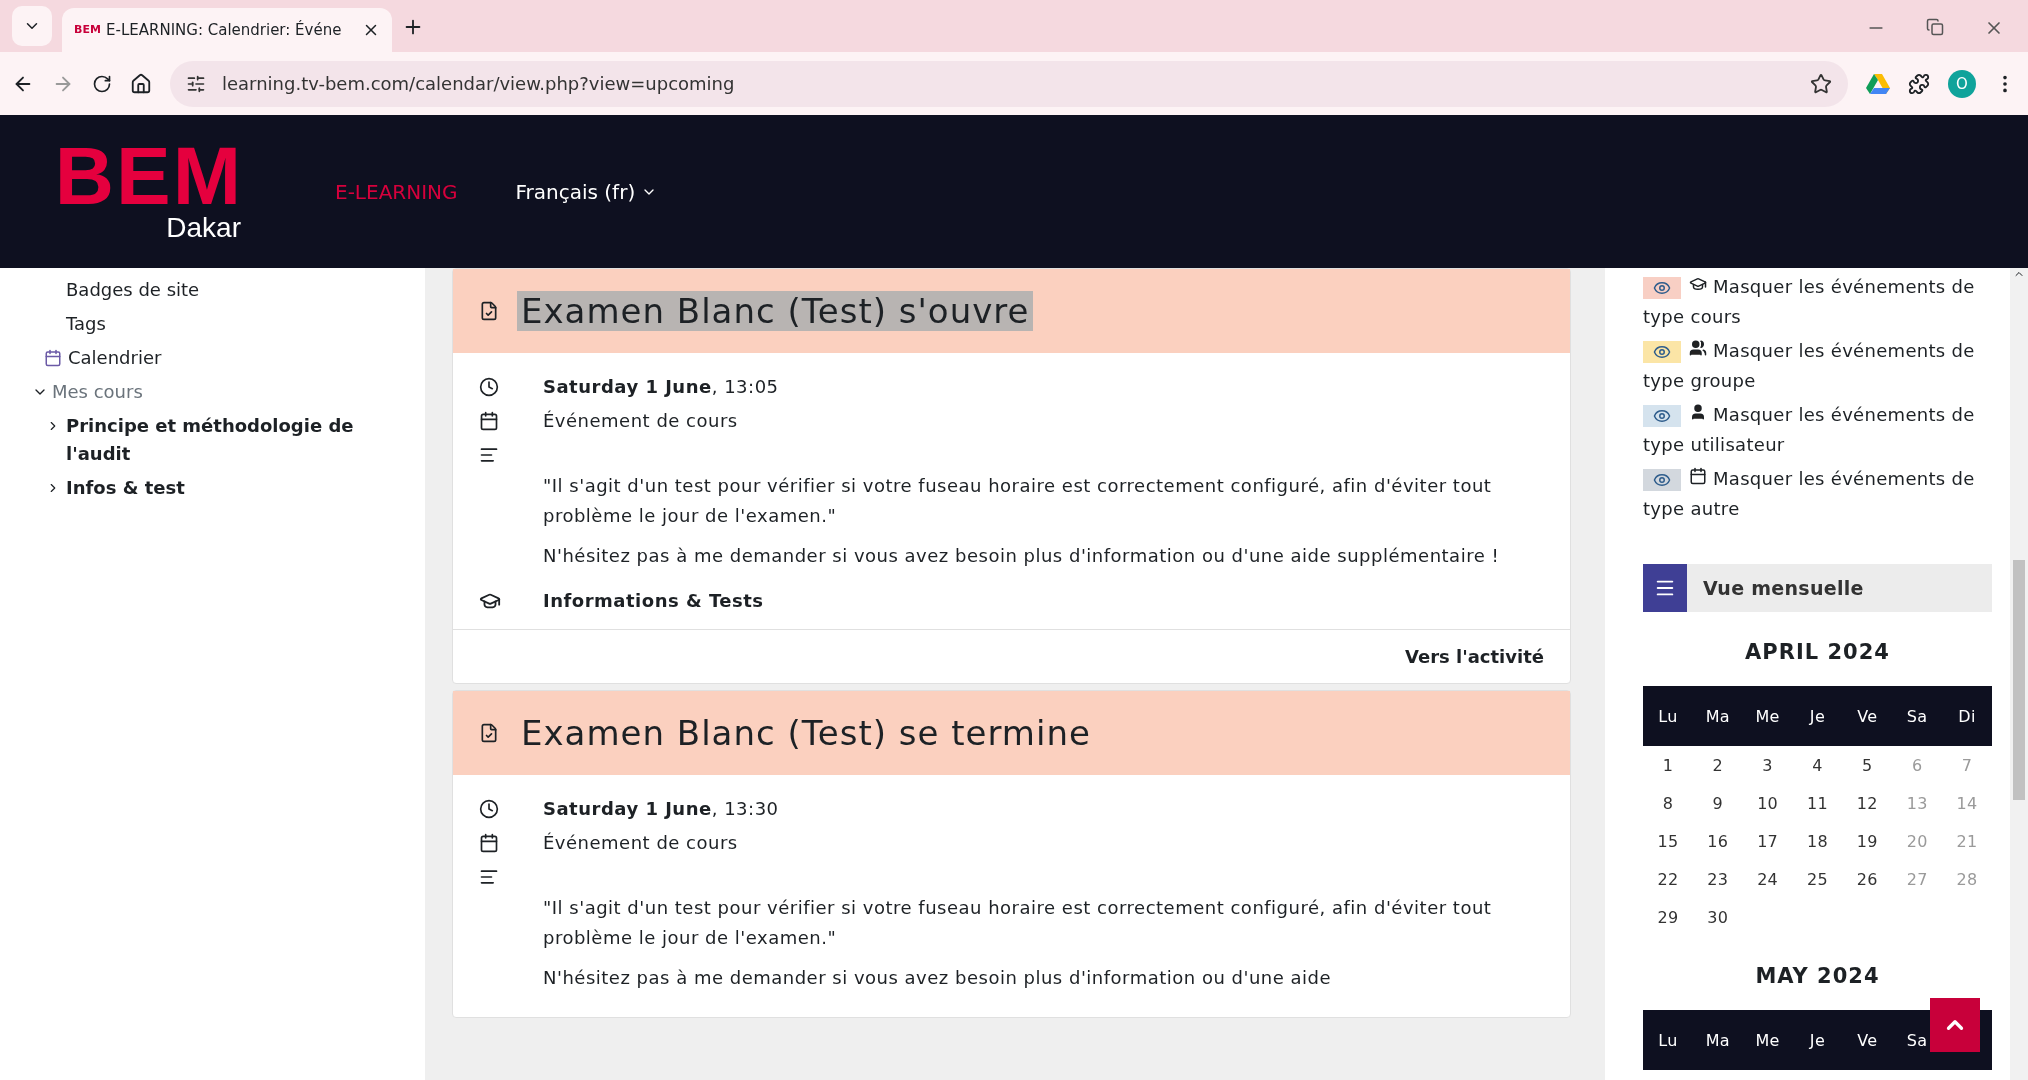  Describe the element at coordinates (1817, 976) in the screenshot. I see `month-title: MAY 2024` at that location.